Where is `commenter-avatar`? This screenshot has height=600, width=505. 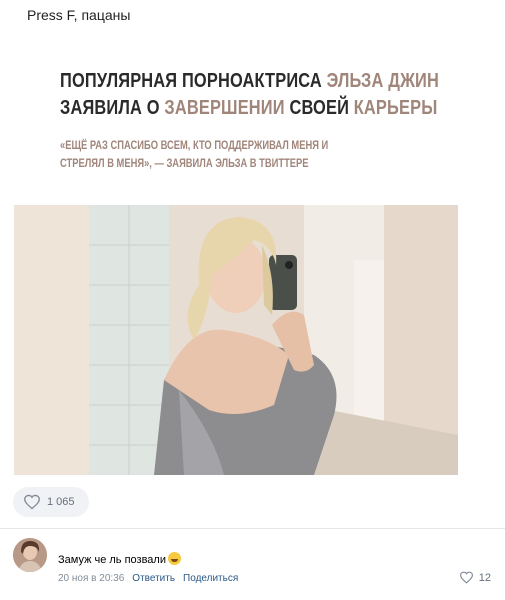 commenter-avatar is located at coordinates (30, 555).